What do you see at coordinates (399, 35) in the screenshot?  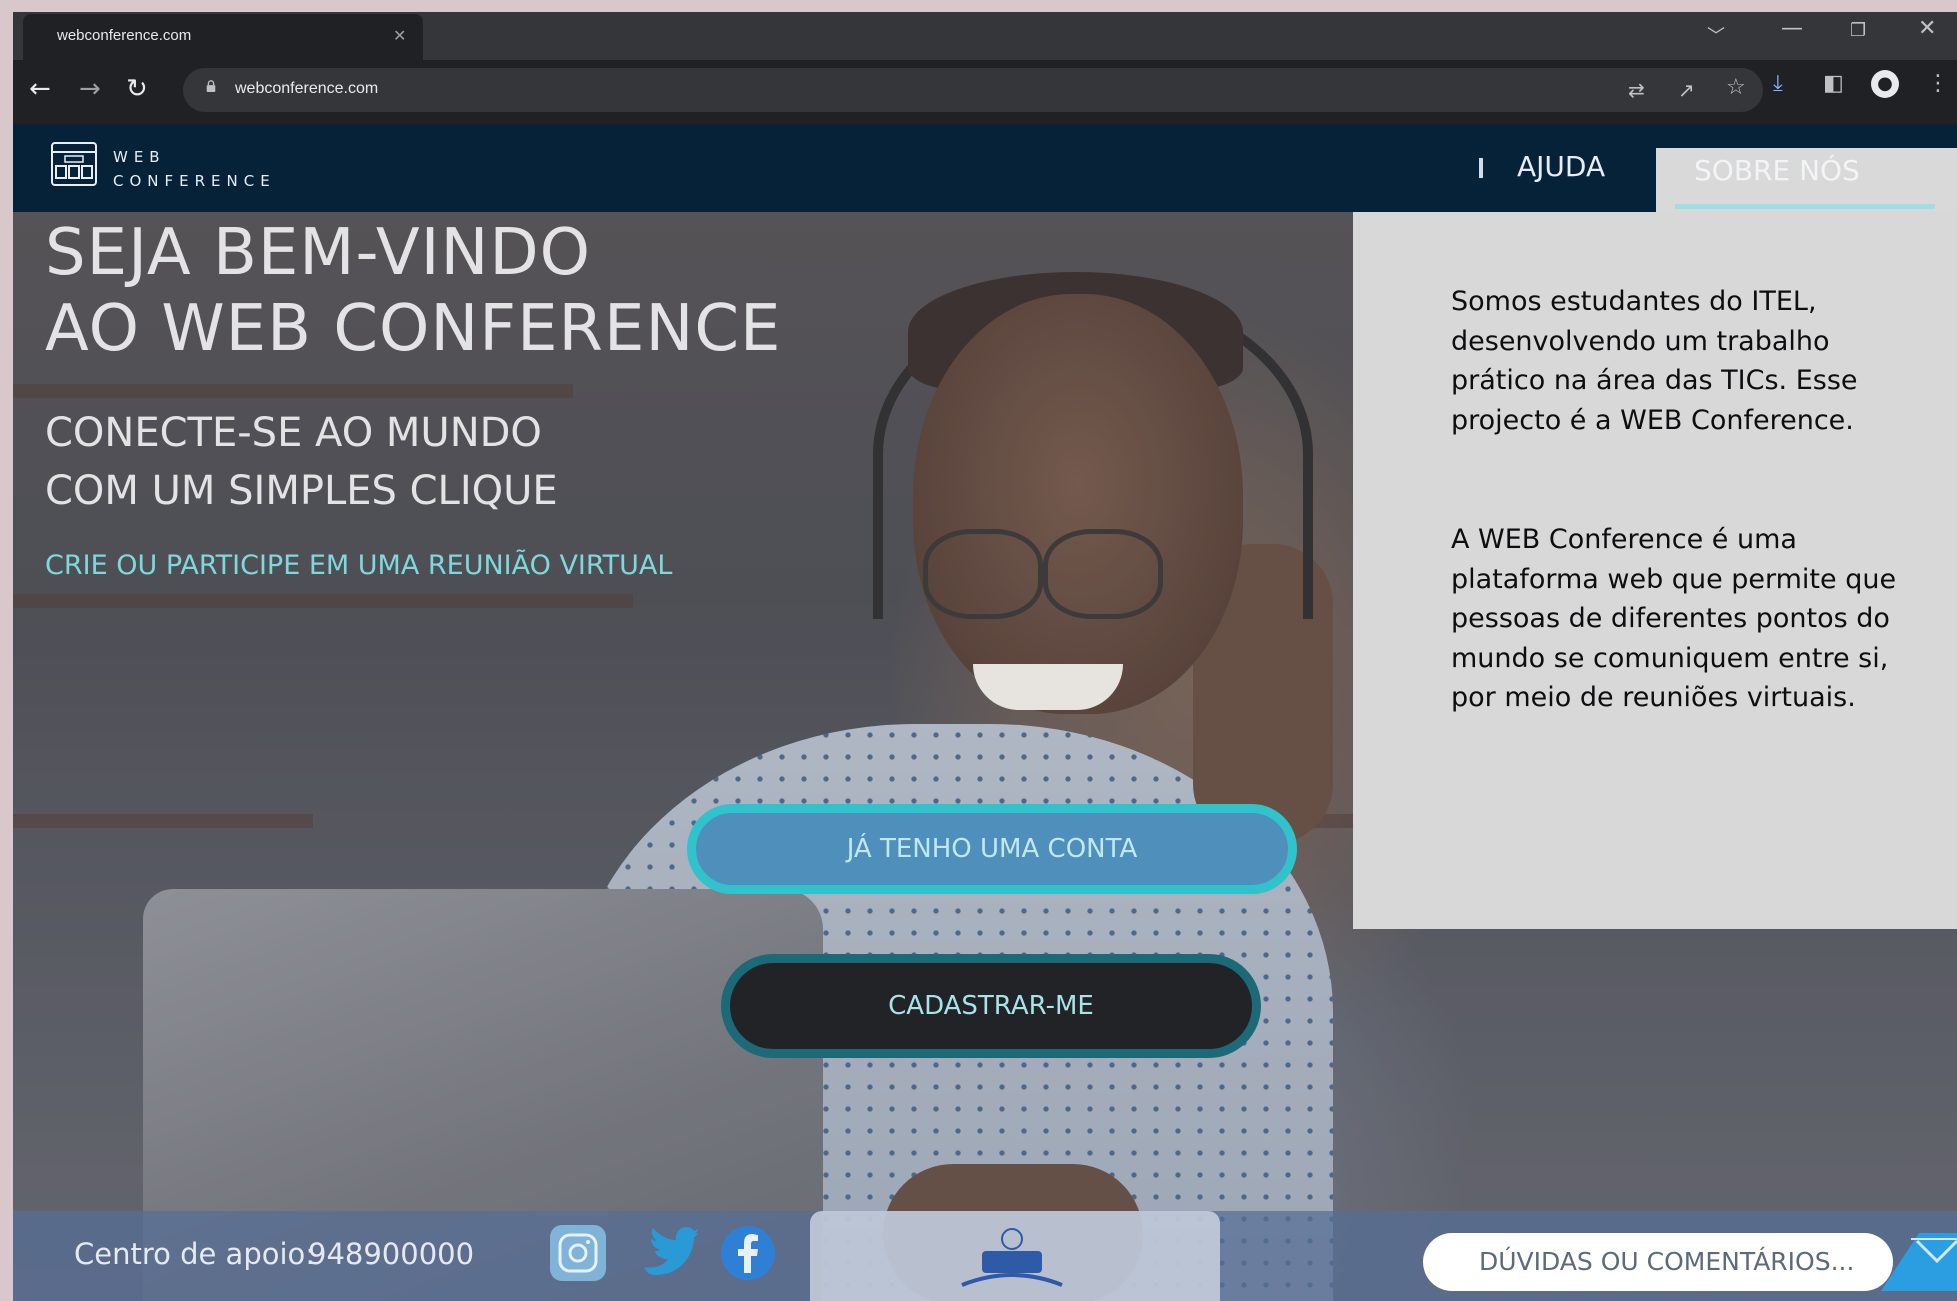 I see `tab-close-icon: ✕` at bounding box center [399, 35].